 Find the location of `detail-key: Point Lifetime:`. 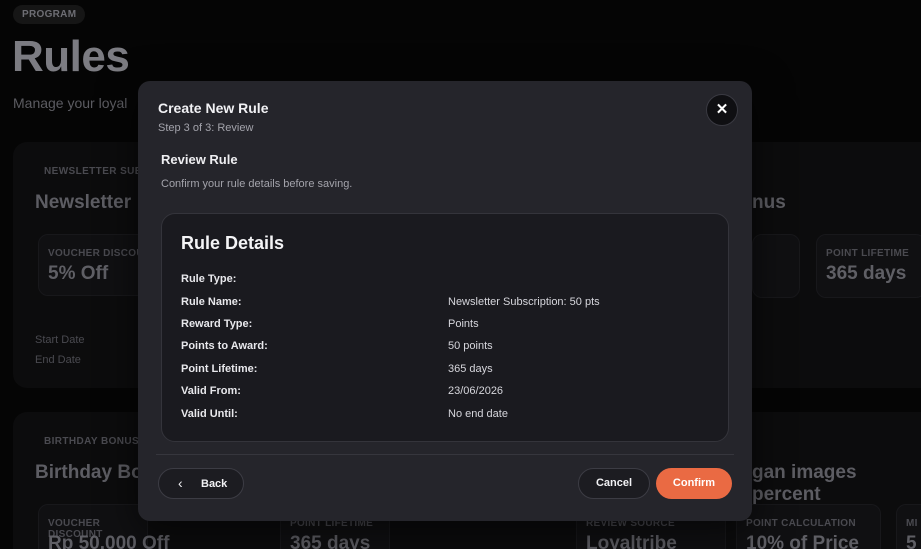

detail-key: Point Lifetime: is located at coordinates (219, 369).